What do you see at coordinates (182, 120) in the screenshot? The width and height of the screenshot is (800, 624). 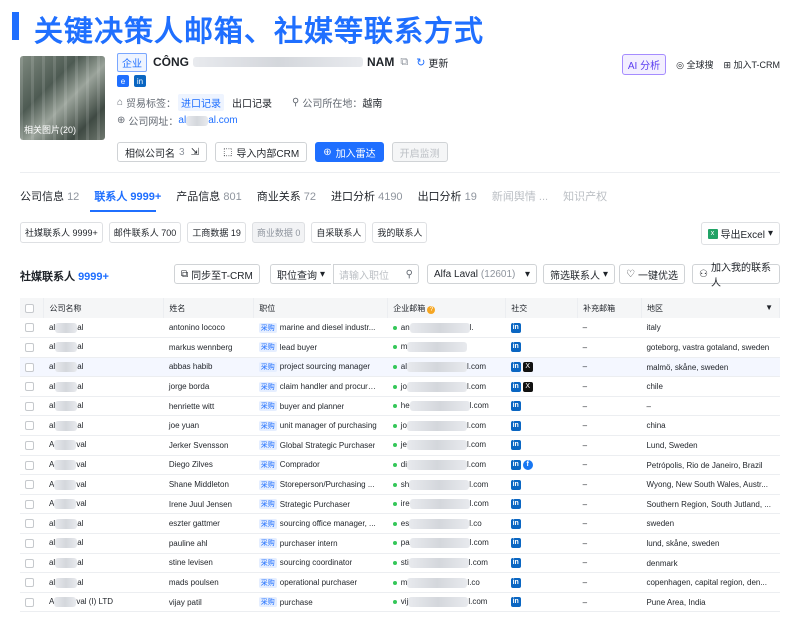 I see `website-start: al` at bounding box center [182, 120].